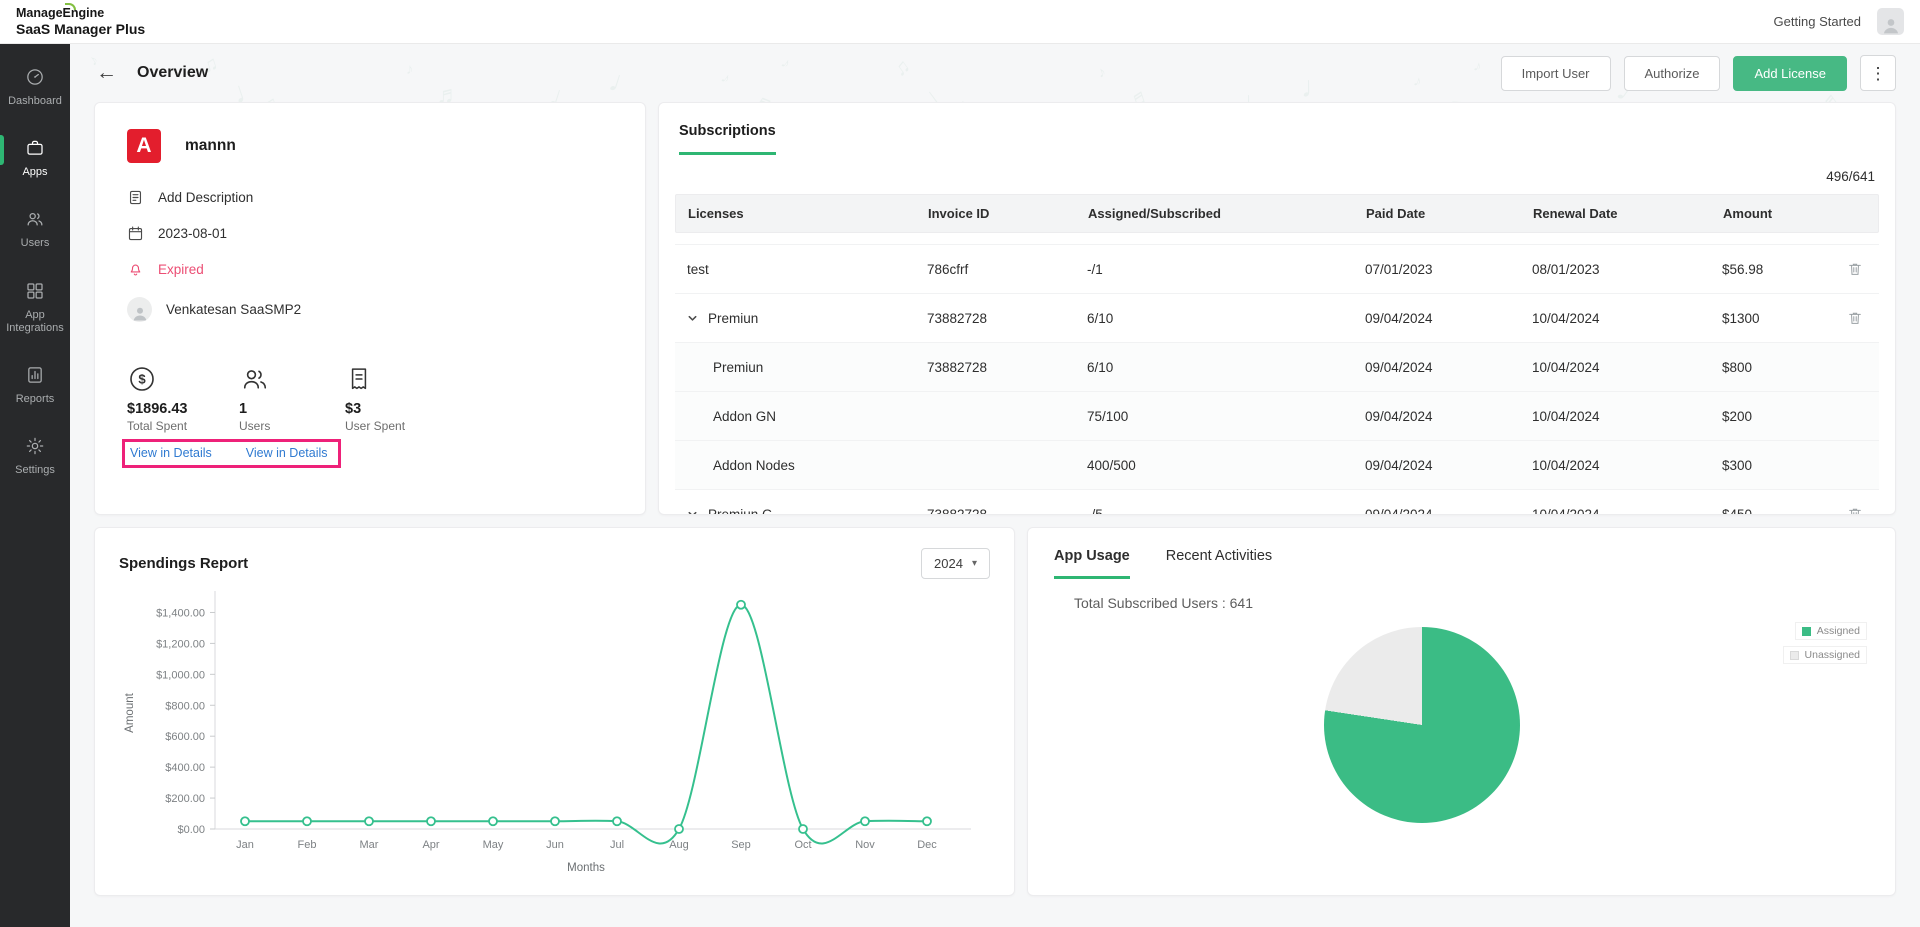 The image size is (1920, 927). I want to click on svg-text: Apr, so click(430, 845).